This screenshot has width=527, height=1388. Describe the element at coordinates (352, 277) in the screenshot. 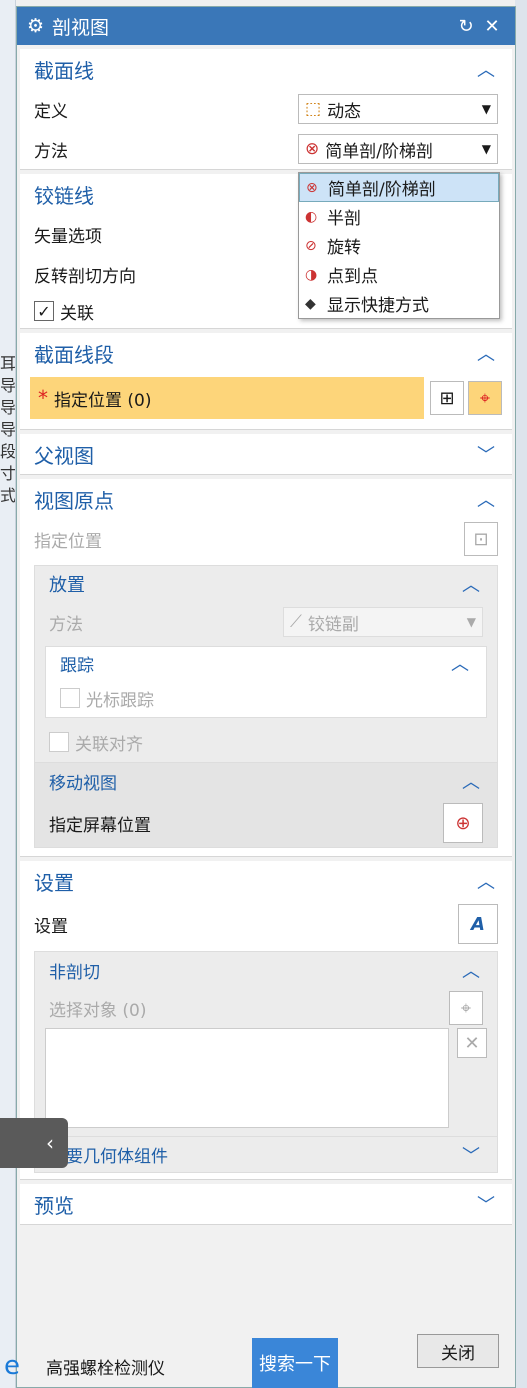

I see `menu-item-label: 点到点` at that location.